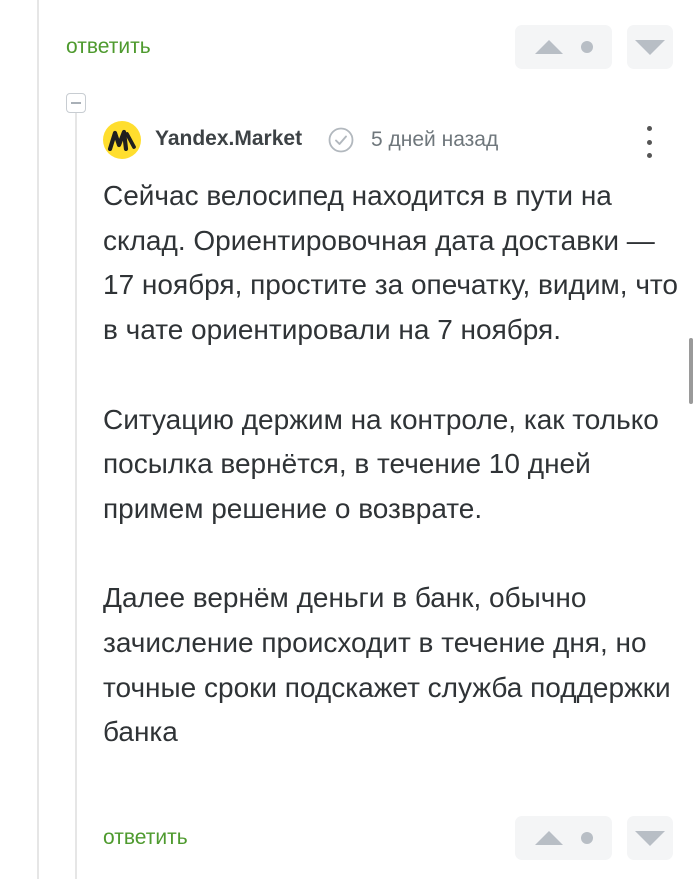 The image size is (700, 879). Describe the element at coordinates (563, 838) in the screenshot. I see `vote-group` at that location.